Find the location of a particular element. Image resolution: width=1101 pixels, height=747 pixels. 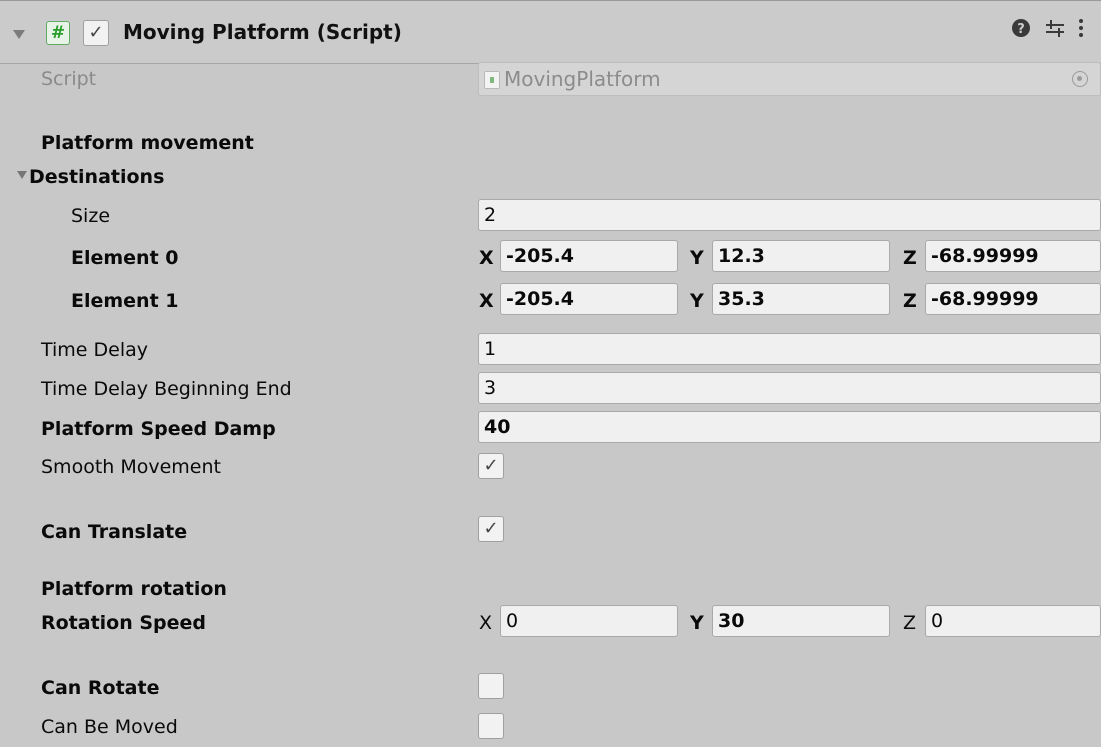

size-label: Size is located at coordinates (91, 216).